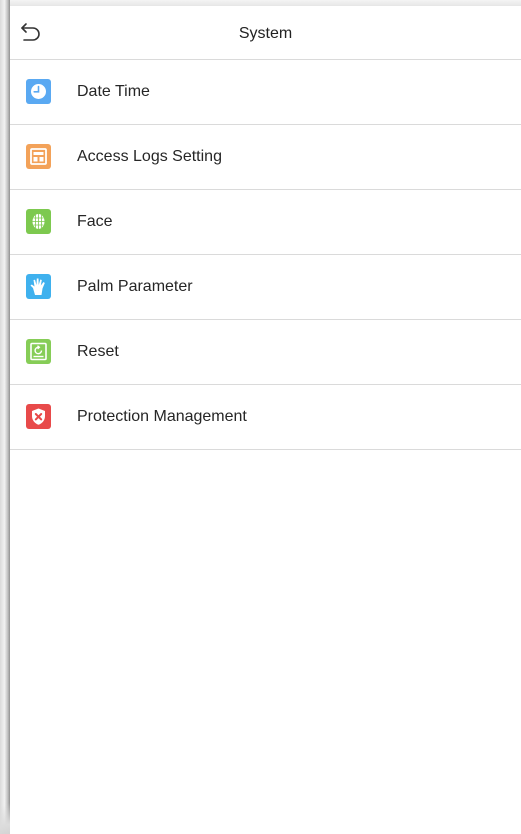 This screenshot has width=521, height=834. What do you see at coordinates (38, 221) in the screenshot?
I see `face-icon` at bounding box center [38, 221].